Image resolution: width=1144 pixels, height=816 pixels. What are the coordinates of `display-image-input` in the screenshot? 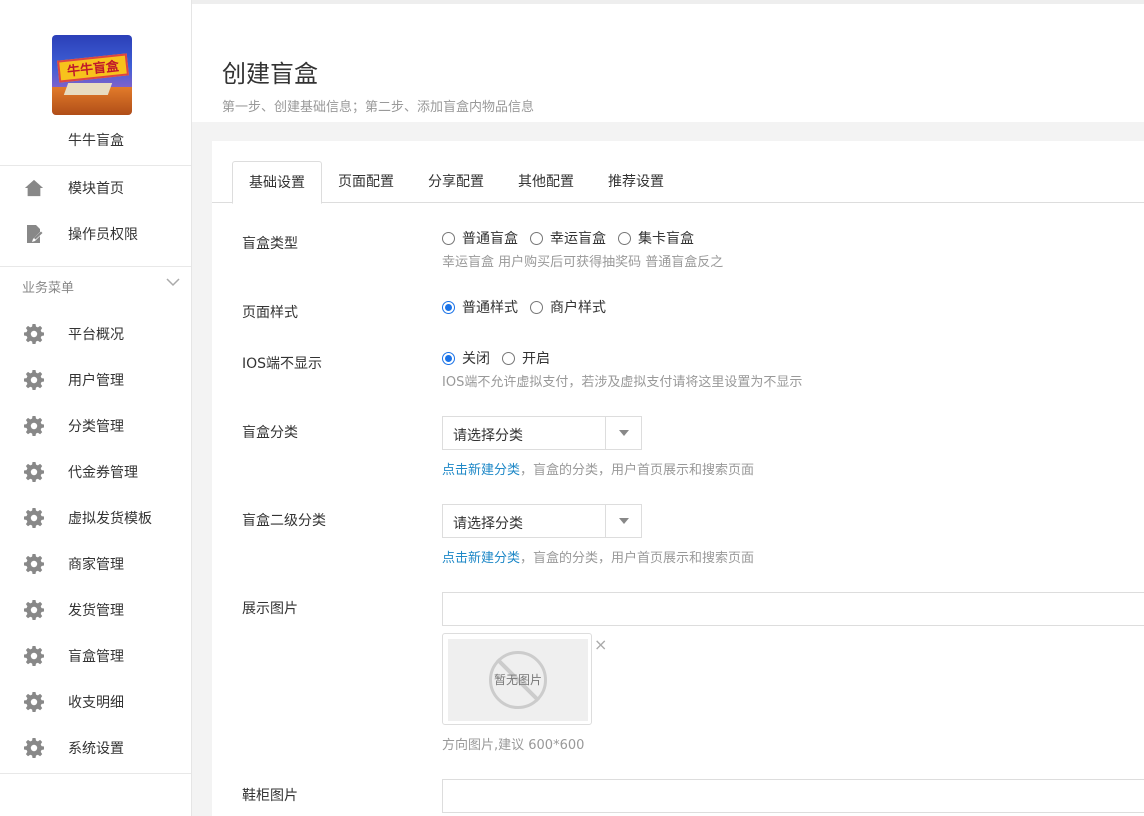 It's located at (793, 609).